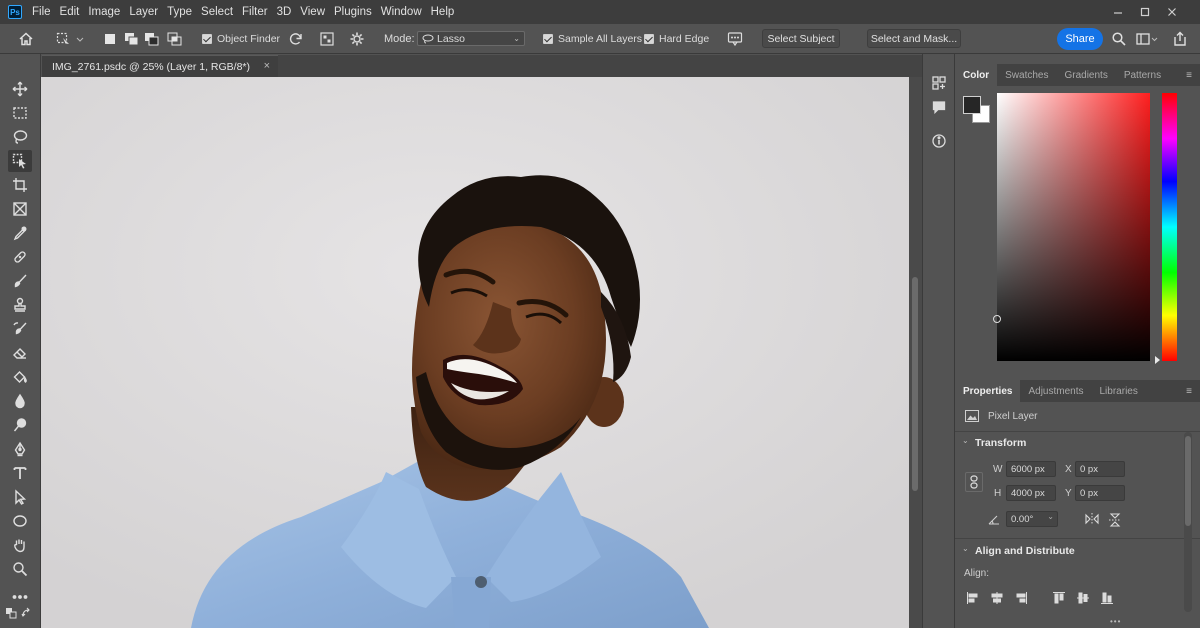  I want to click on close-tab-icon: ×, so click(267, 66).